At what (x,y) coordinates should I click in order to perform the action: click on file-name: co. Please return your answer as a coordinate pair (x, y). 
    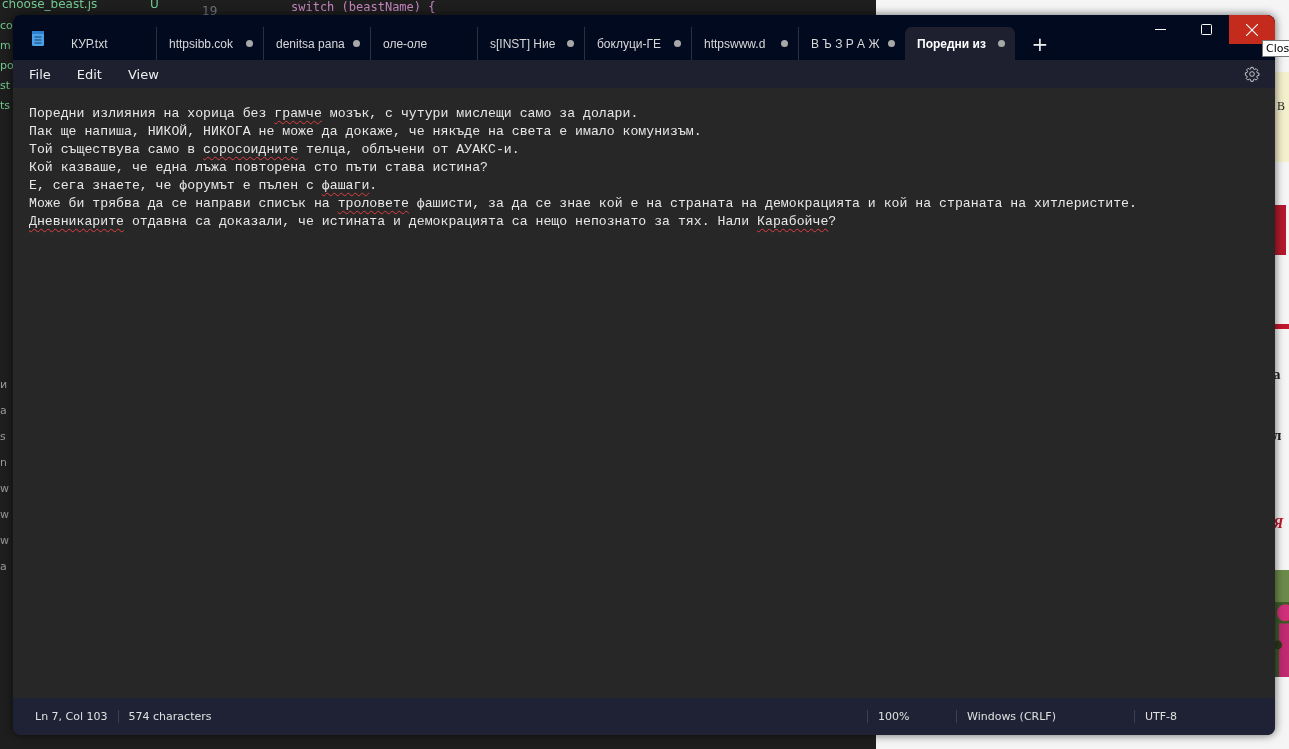
    Looking at the image, I should click on (7, 26).